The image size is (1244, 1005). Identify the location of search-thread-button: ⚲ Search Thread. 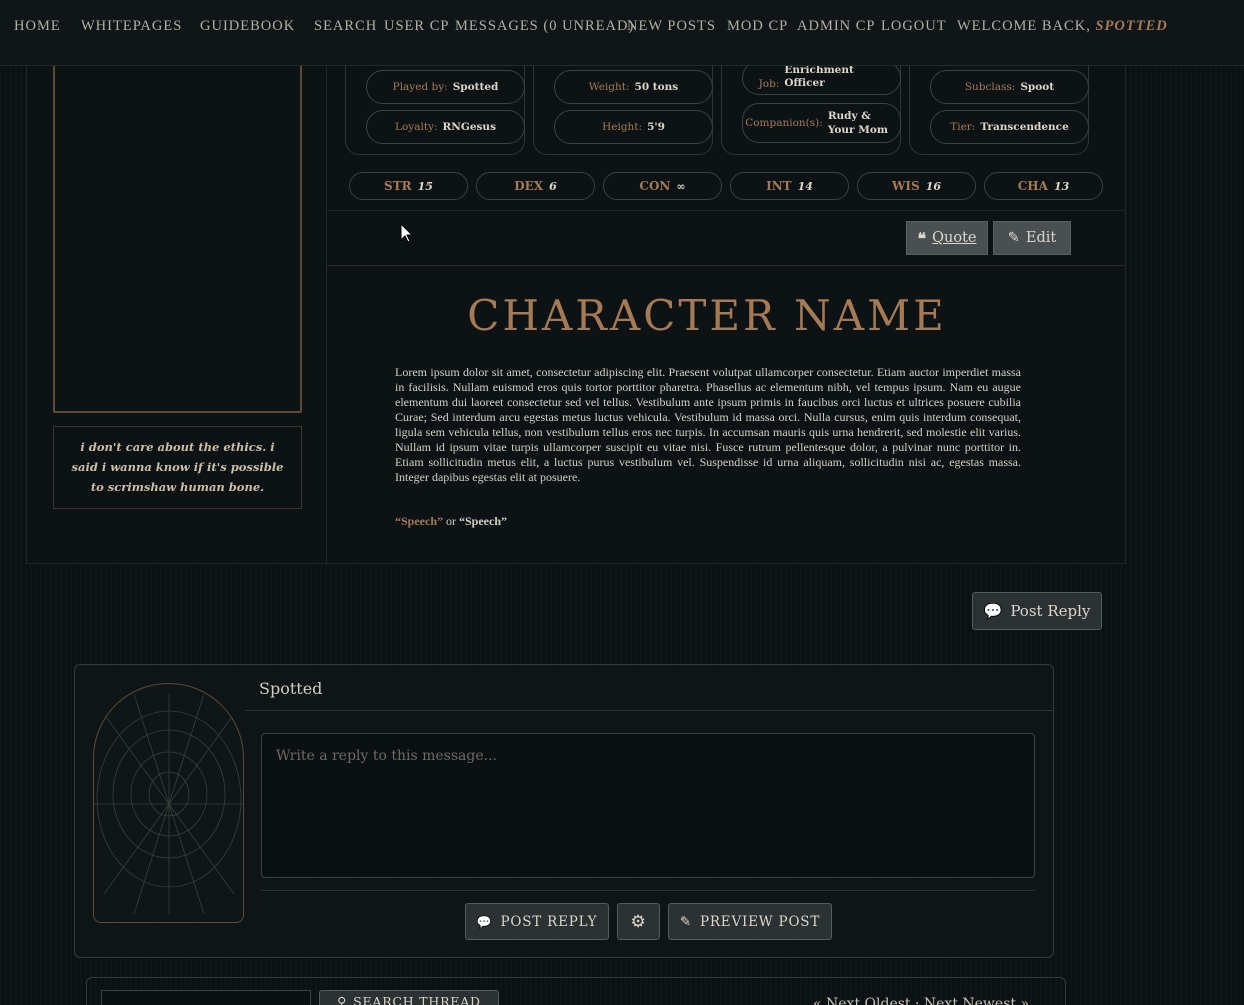
(409, 997).